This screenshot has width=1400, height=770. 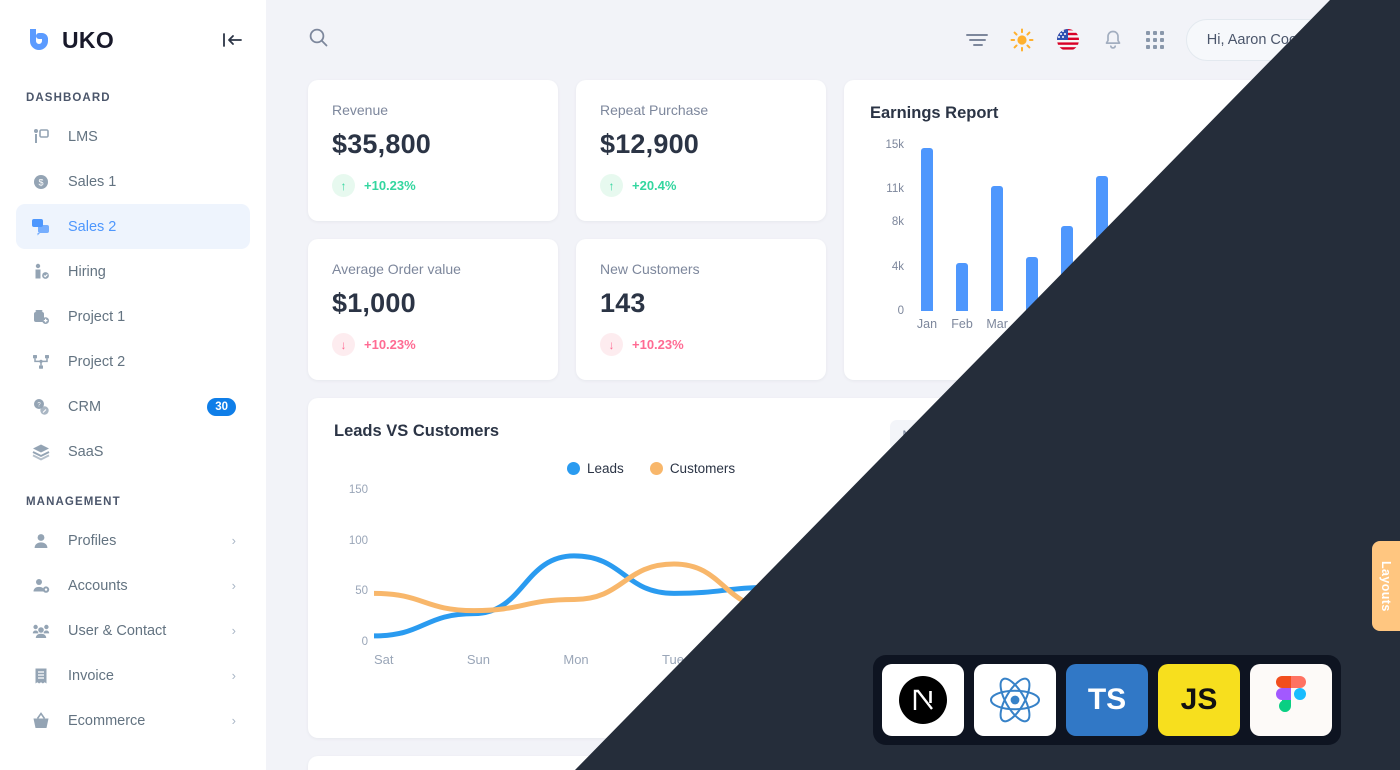 What do you see at coordinates (358, 540) in the screenshot?
I see `y-tick-label: 100` at bounding box center [358, 540].